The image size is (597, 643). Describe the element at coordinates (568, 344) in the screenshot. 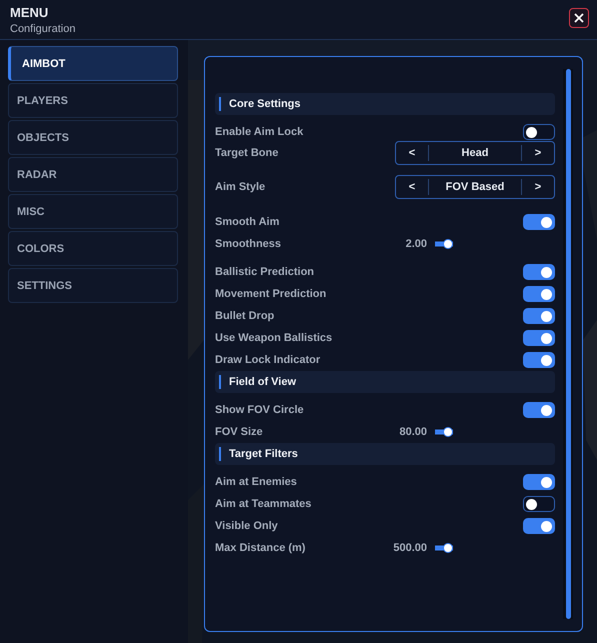

I see `scrollbar` at that location.